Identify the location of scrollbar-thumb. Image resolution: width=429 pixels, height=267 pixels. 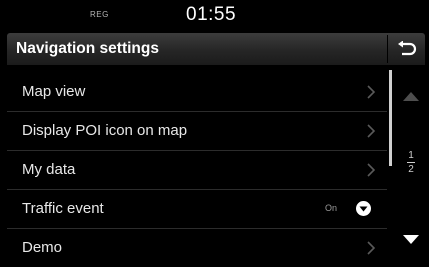
(390, 118).